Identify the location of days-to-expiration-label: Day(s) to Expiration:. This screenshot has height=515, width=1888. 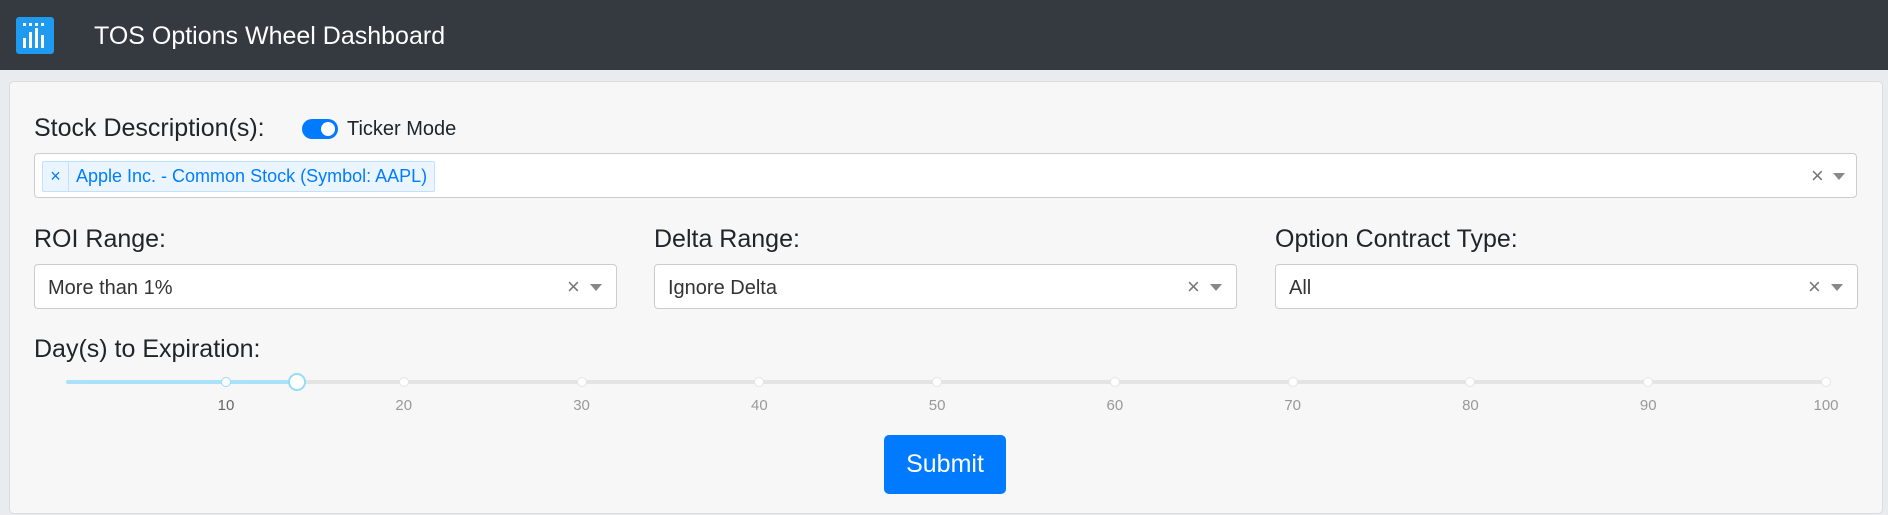
(147, 349).